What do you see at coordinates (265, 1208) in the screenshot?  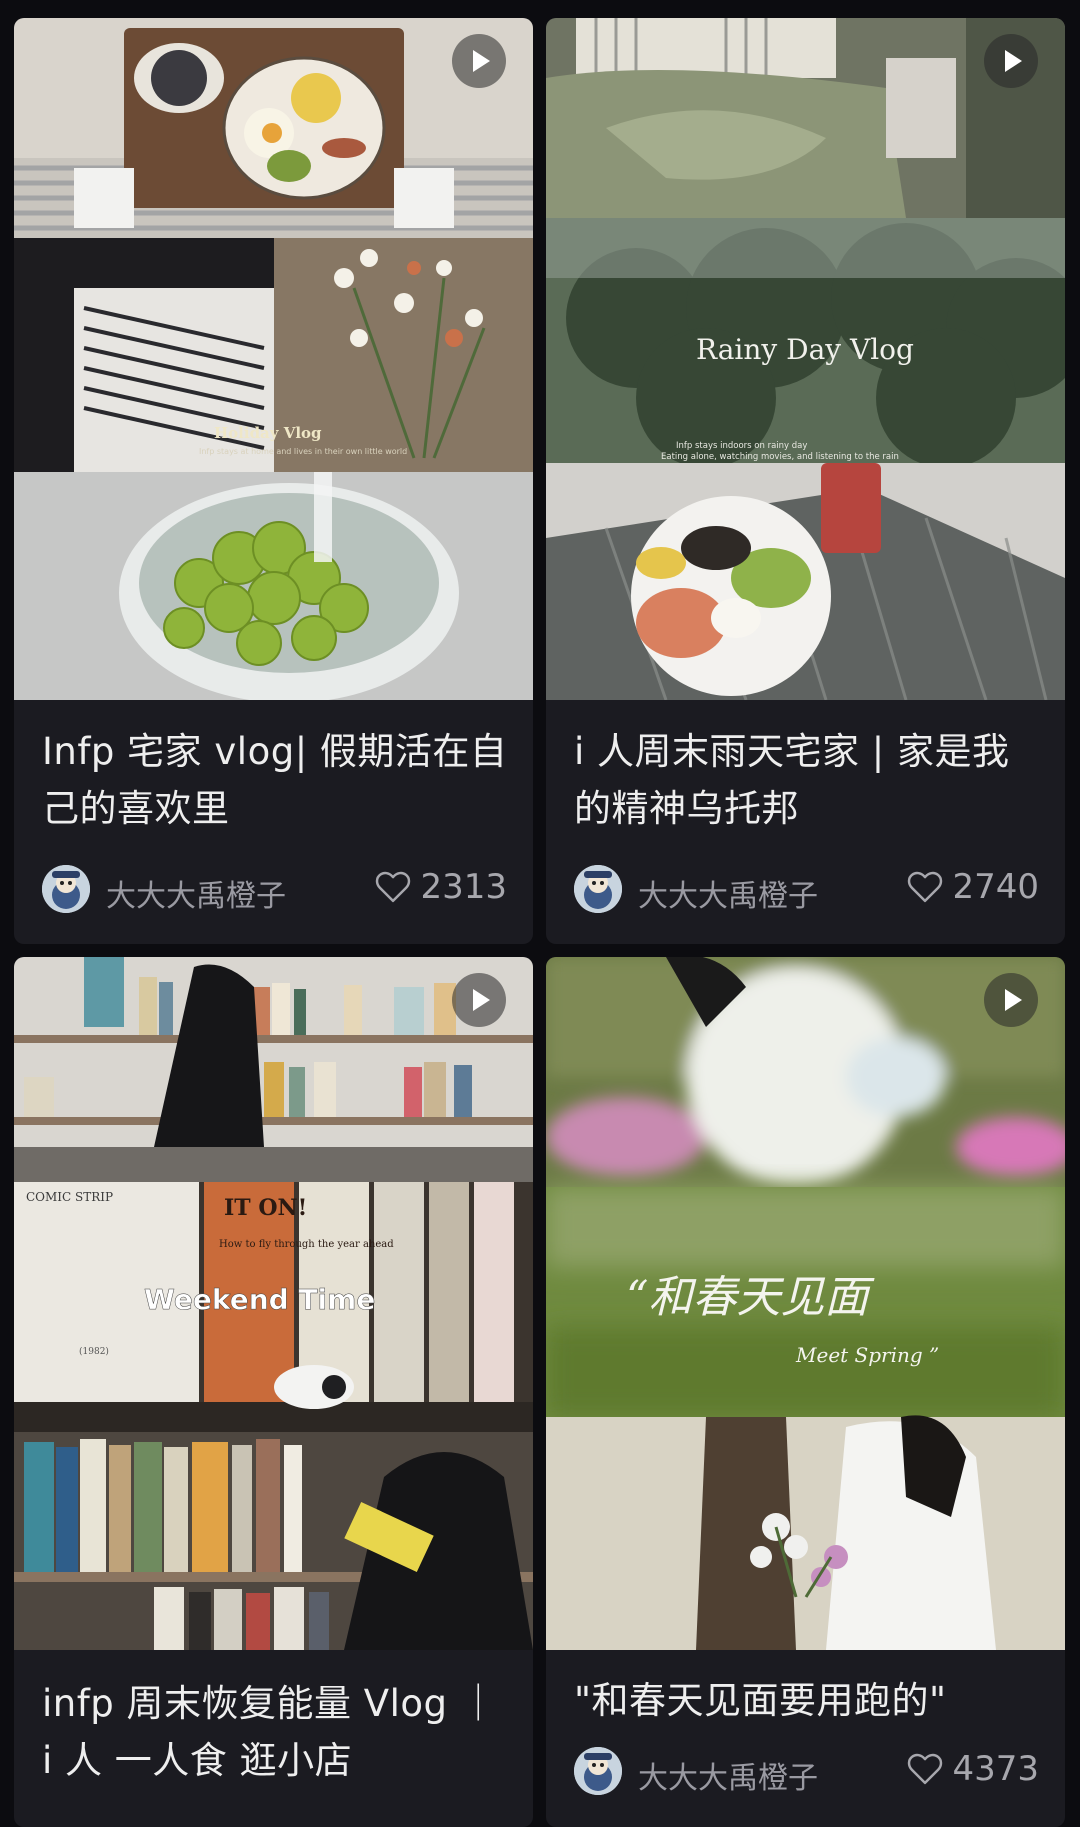 I see `book-title-text: IT ON!` at bounding box center [265, 1208].